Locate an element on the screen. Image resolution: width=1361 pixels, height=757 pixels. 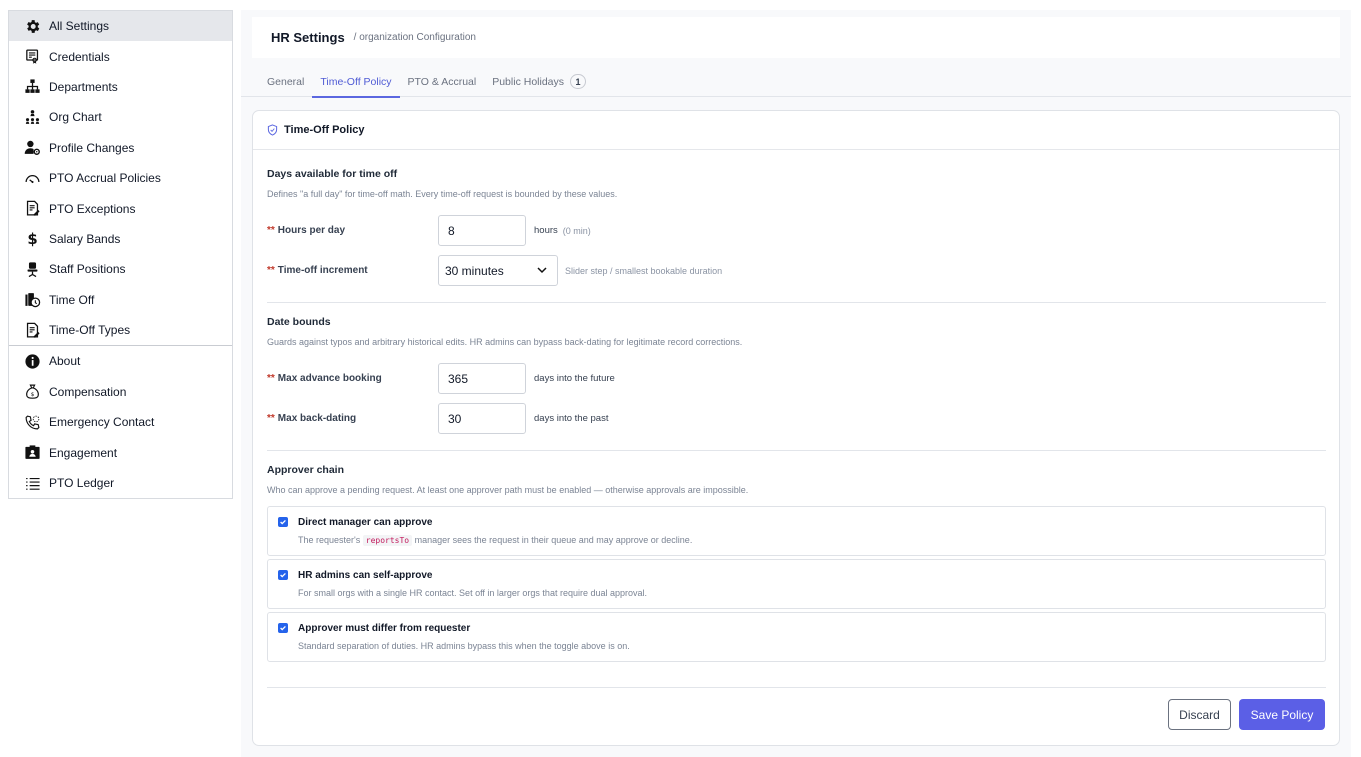
org-chart-icon is located at coordinates (32, 117).